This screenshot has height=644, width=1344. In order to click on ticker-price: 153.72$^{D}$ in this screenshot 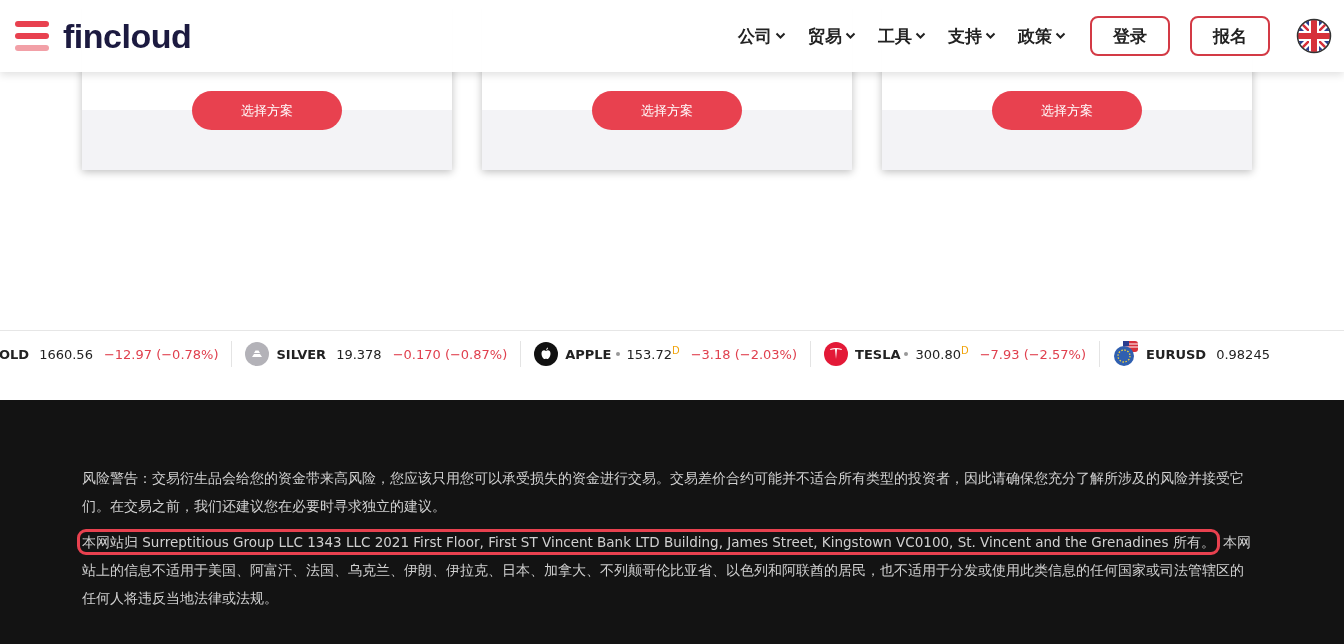, I will do `click(653, 354)`.